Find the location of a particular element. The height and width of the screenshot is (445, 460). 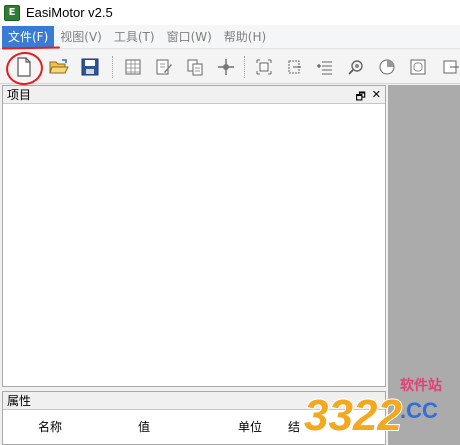

close-icon: ✕ is located at coordinates (376, 97).